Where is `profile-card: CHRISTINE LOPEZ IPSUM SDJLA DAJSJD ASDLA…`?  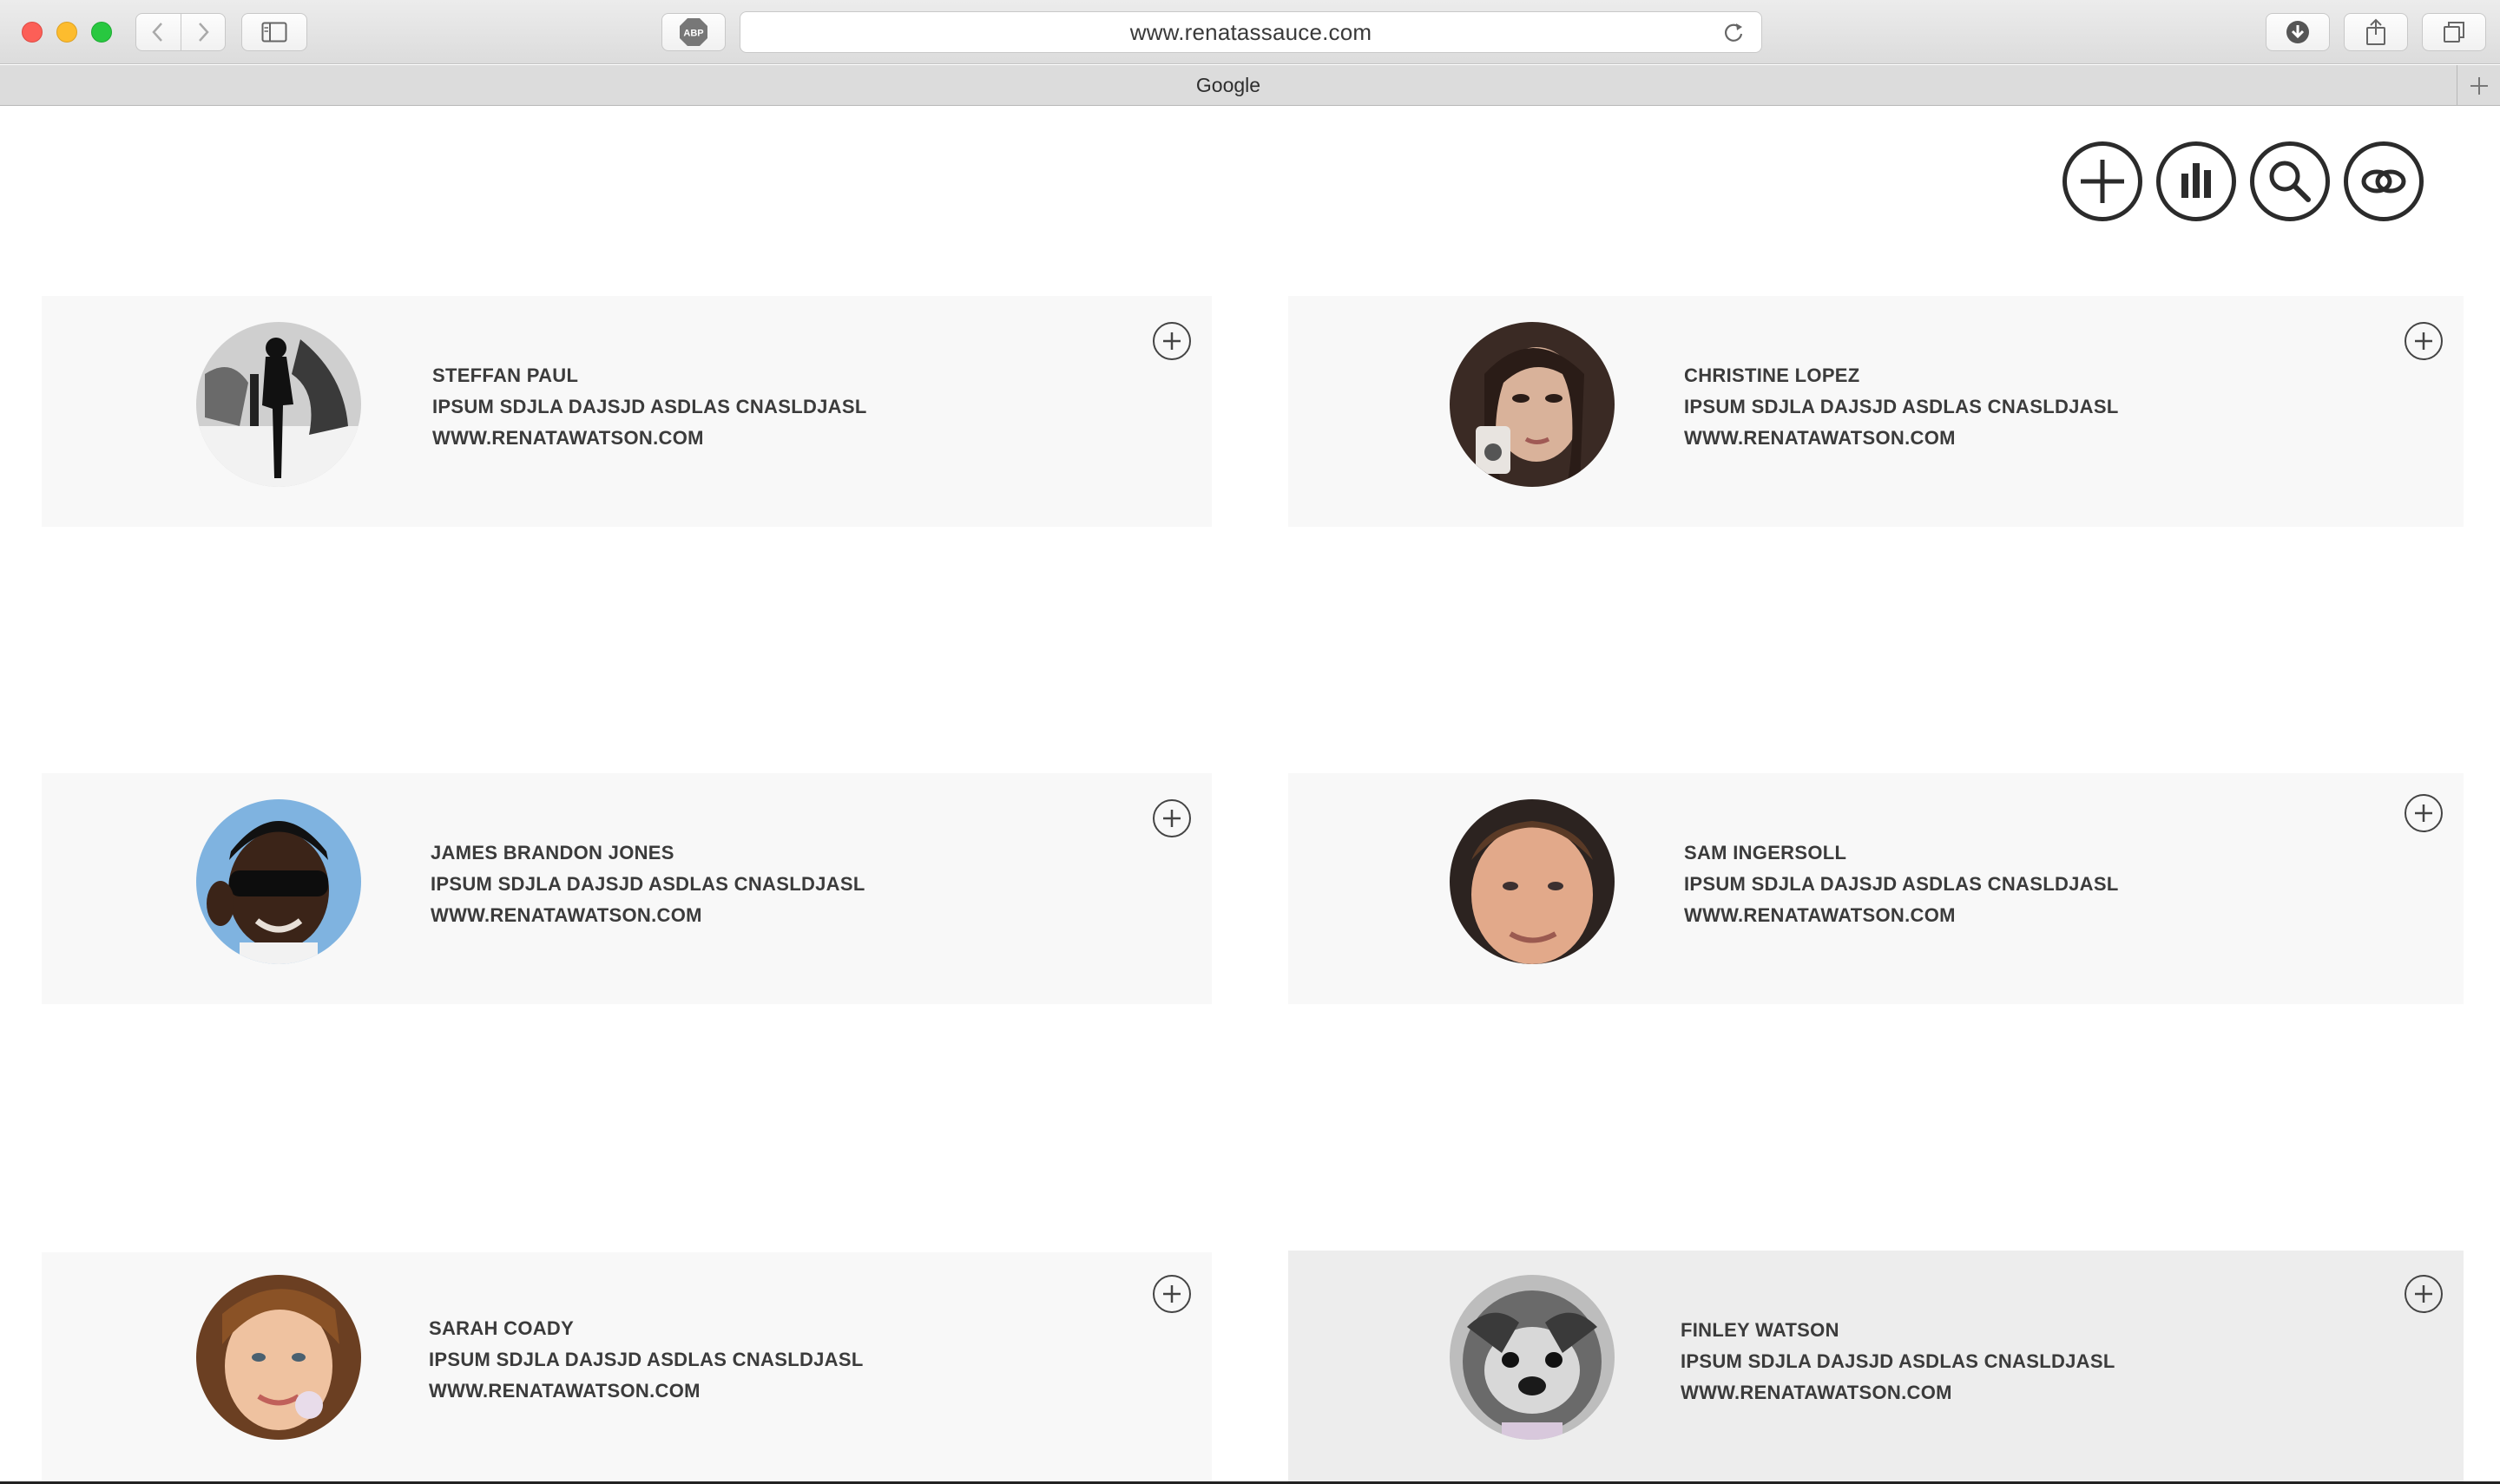
profile-card: CHRISTINE LOPEZ IPSUM SDJLA DAJSJD ASDLA… is located at coordinates (1876, 412).